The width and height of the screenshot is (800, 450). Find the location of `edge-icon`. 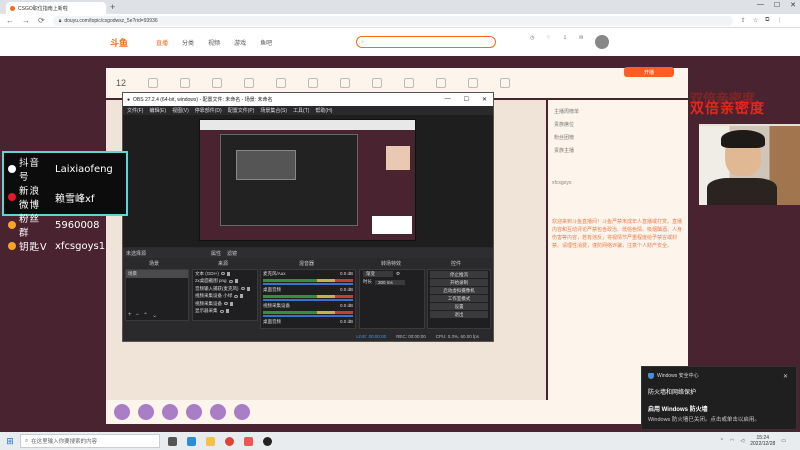

edge-icon is located at coordinates (191, 441).